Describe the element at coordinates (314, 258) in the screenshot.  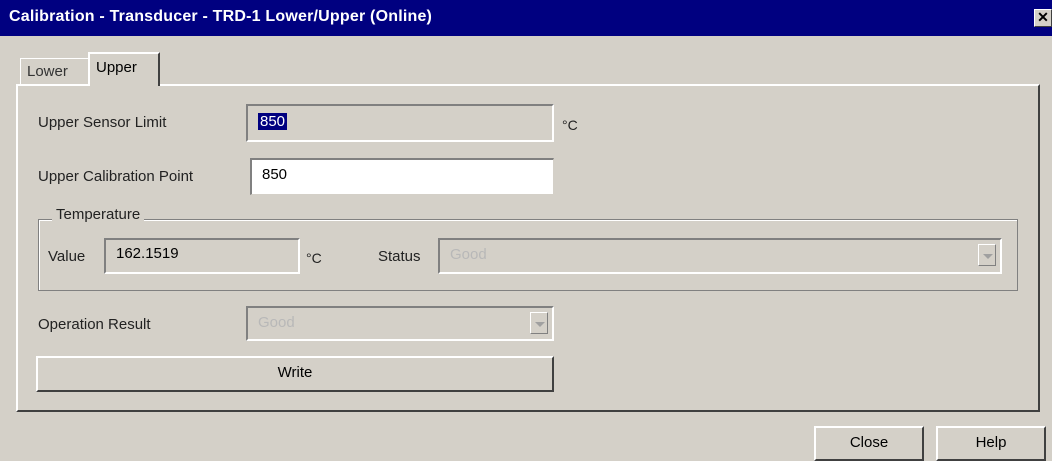
I see `temperature-unit: °C` at that location.